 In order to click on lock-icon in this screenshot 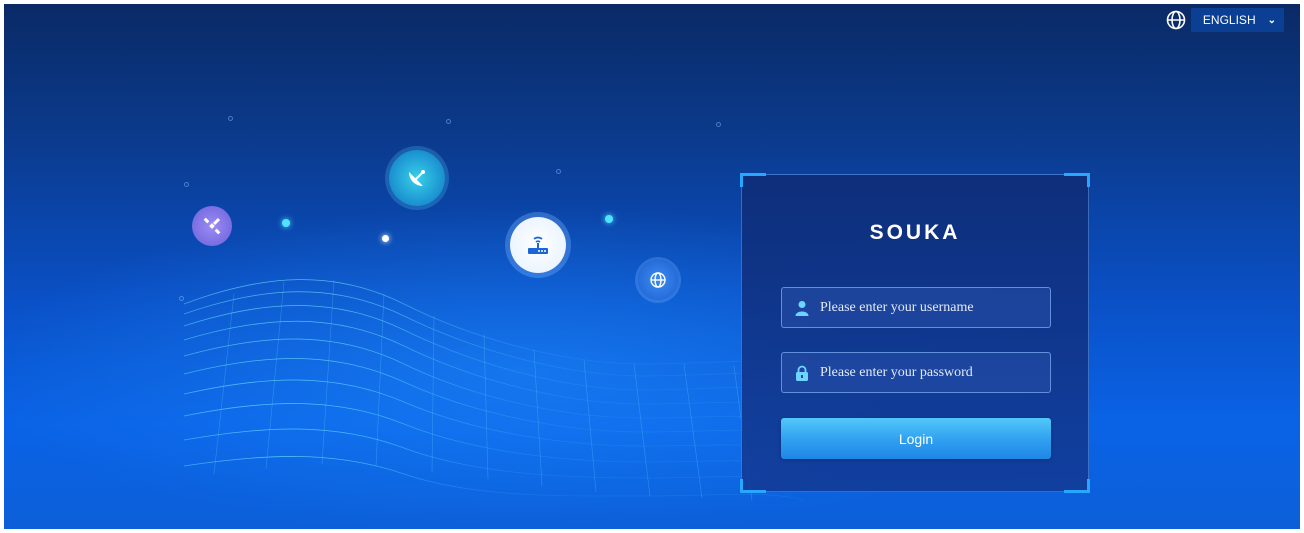, I will do `click(802, 373)`.